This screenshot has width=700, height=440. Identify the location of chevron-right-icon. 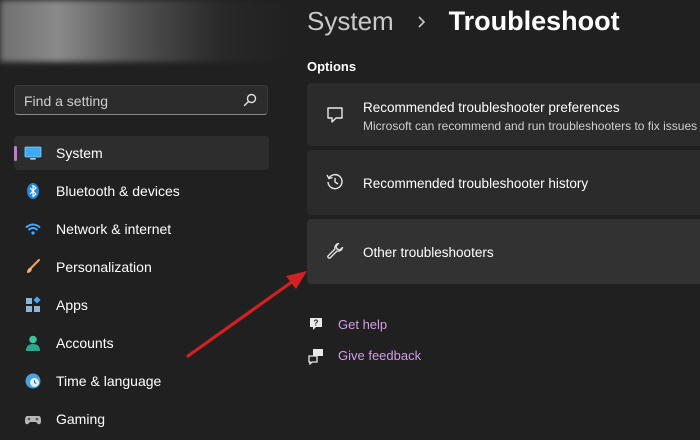
(422, 21).